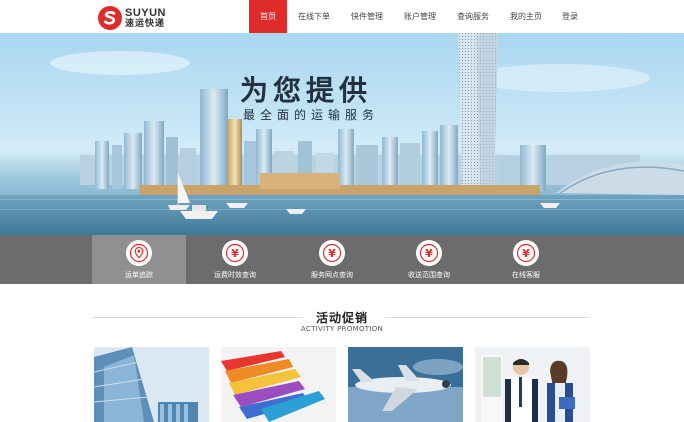  Describe the element at coordinates (306, 90) in the screenshot. I see `banner-title: 为您提供` at that location.